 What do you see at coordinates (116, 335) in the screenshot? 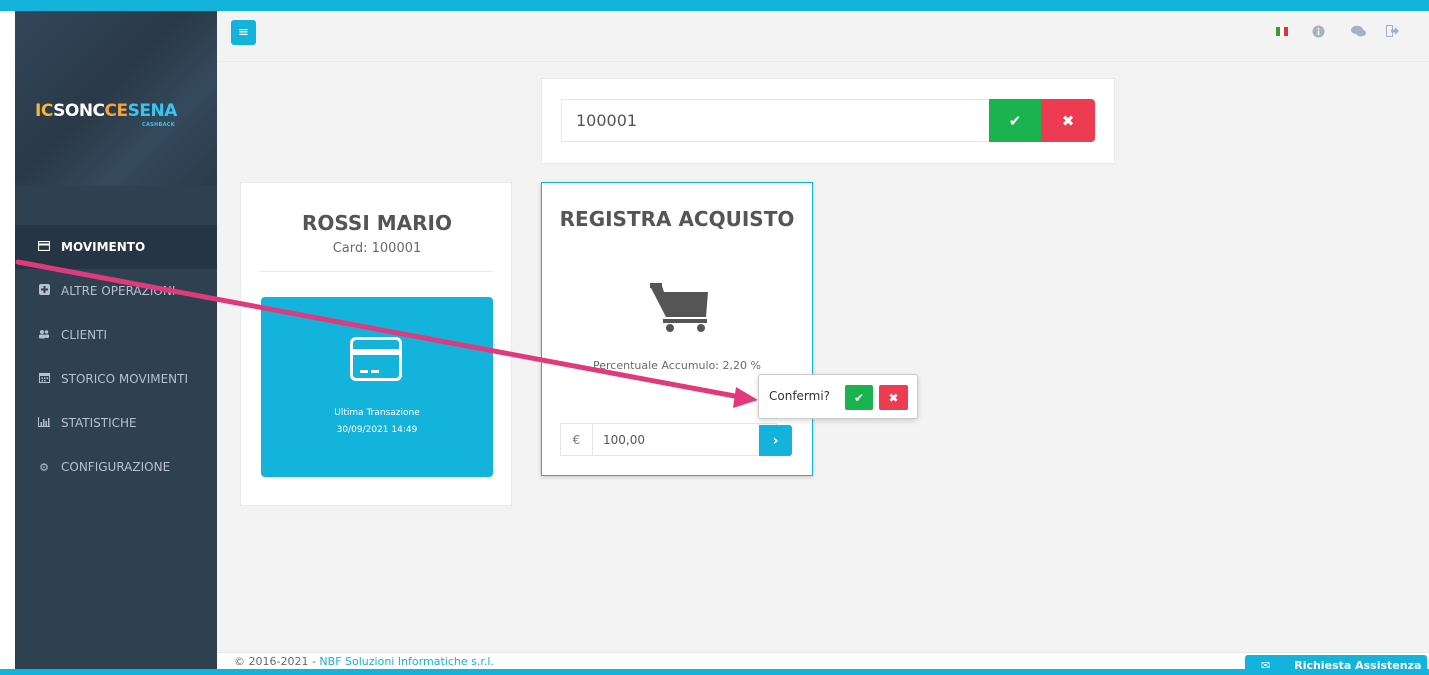
I see `sidebar-item-clienti: CLIENTI` at bounding box center [116, 335].